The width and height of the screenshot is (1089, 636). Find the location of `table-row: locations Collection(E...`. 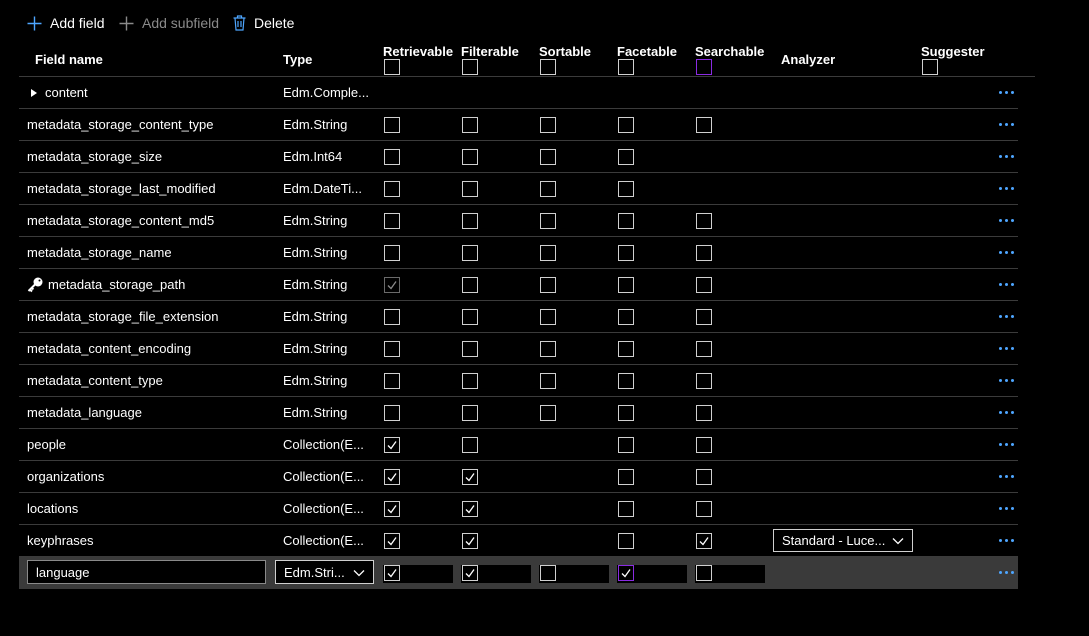

table-row: locations Collection(E... is located at coordinates (518, 509).